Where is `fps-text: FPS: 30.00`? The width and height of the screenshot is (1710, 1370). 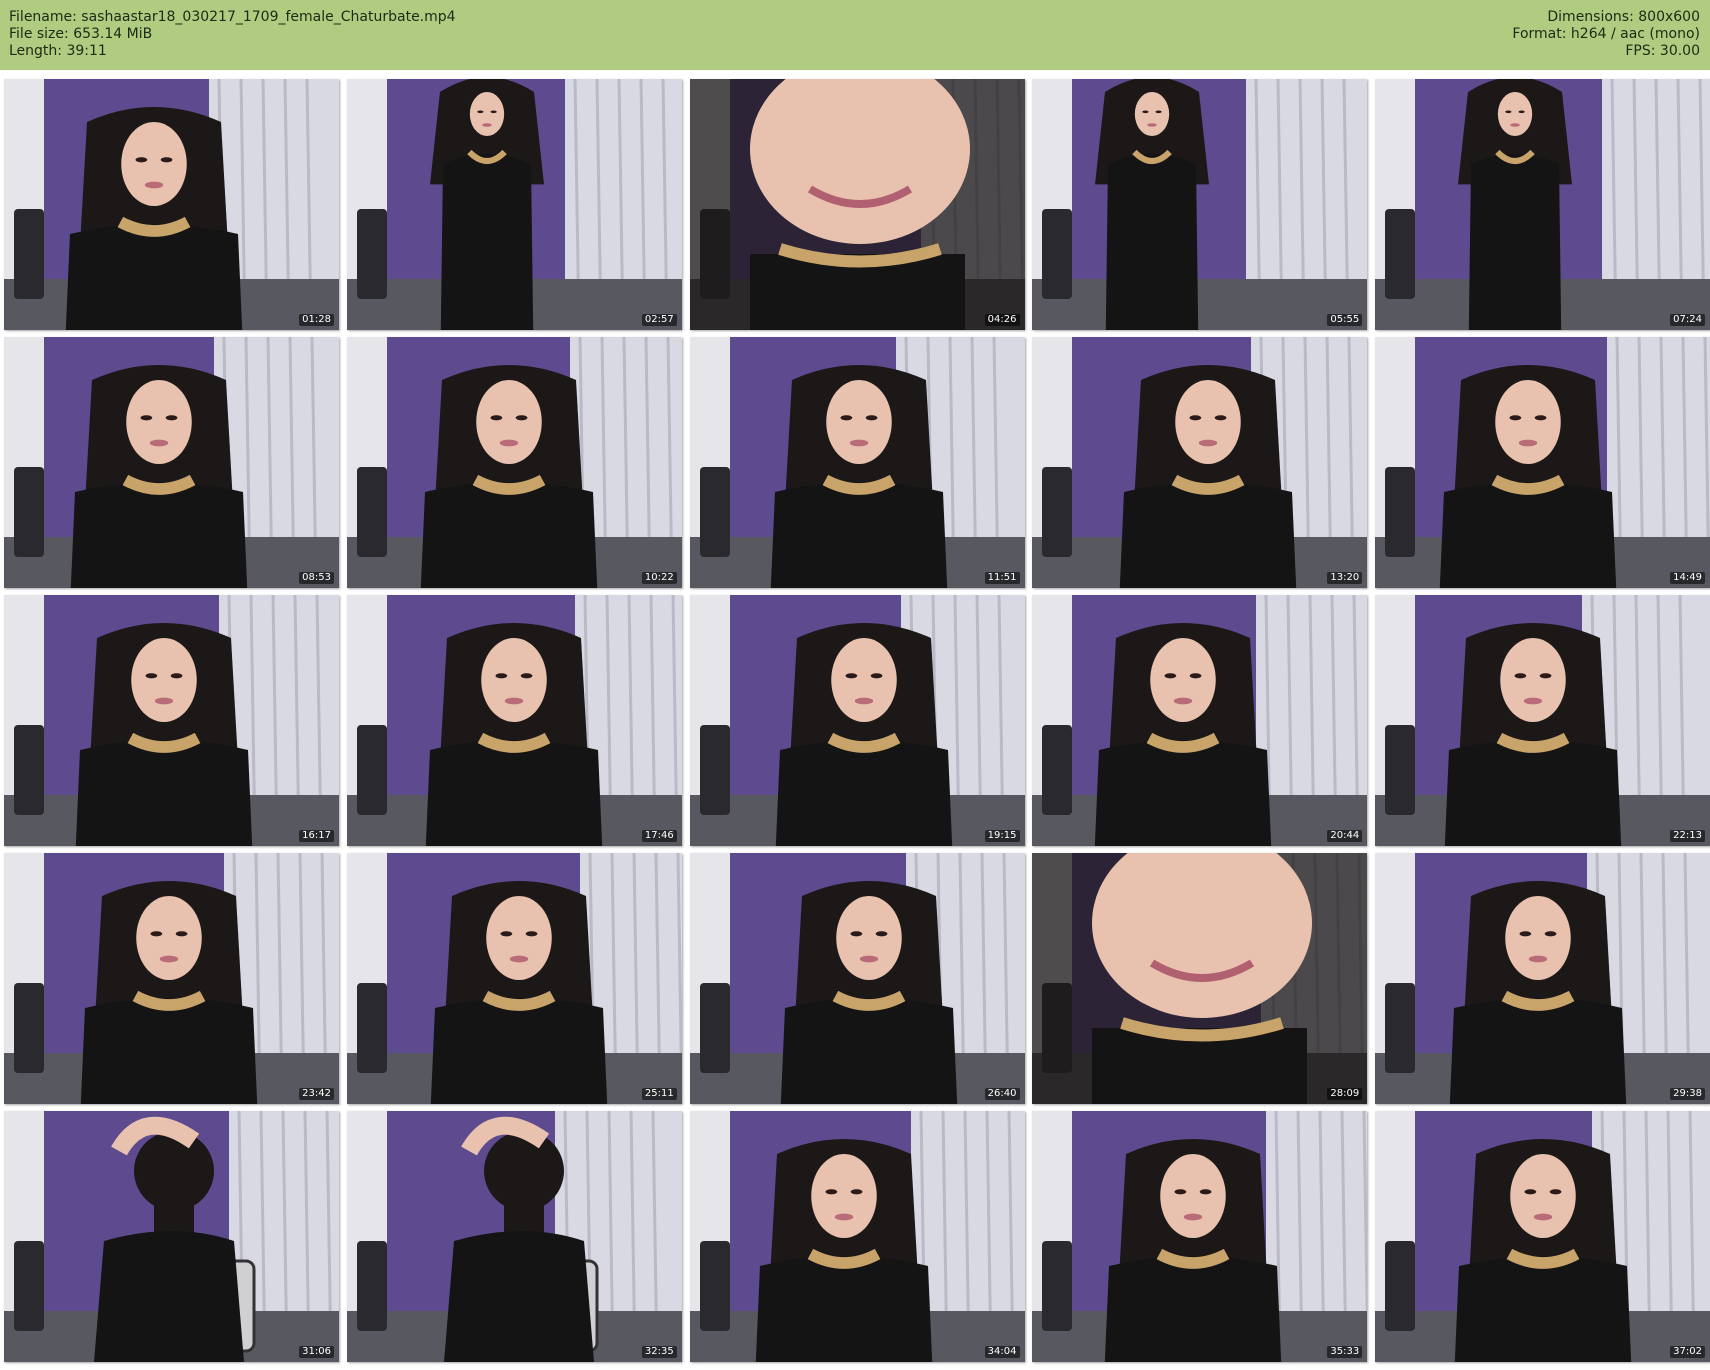 fps-text: FPS: 30.00 is located at coordinates (1662, 51).